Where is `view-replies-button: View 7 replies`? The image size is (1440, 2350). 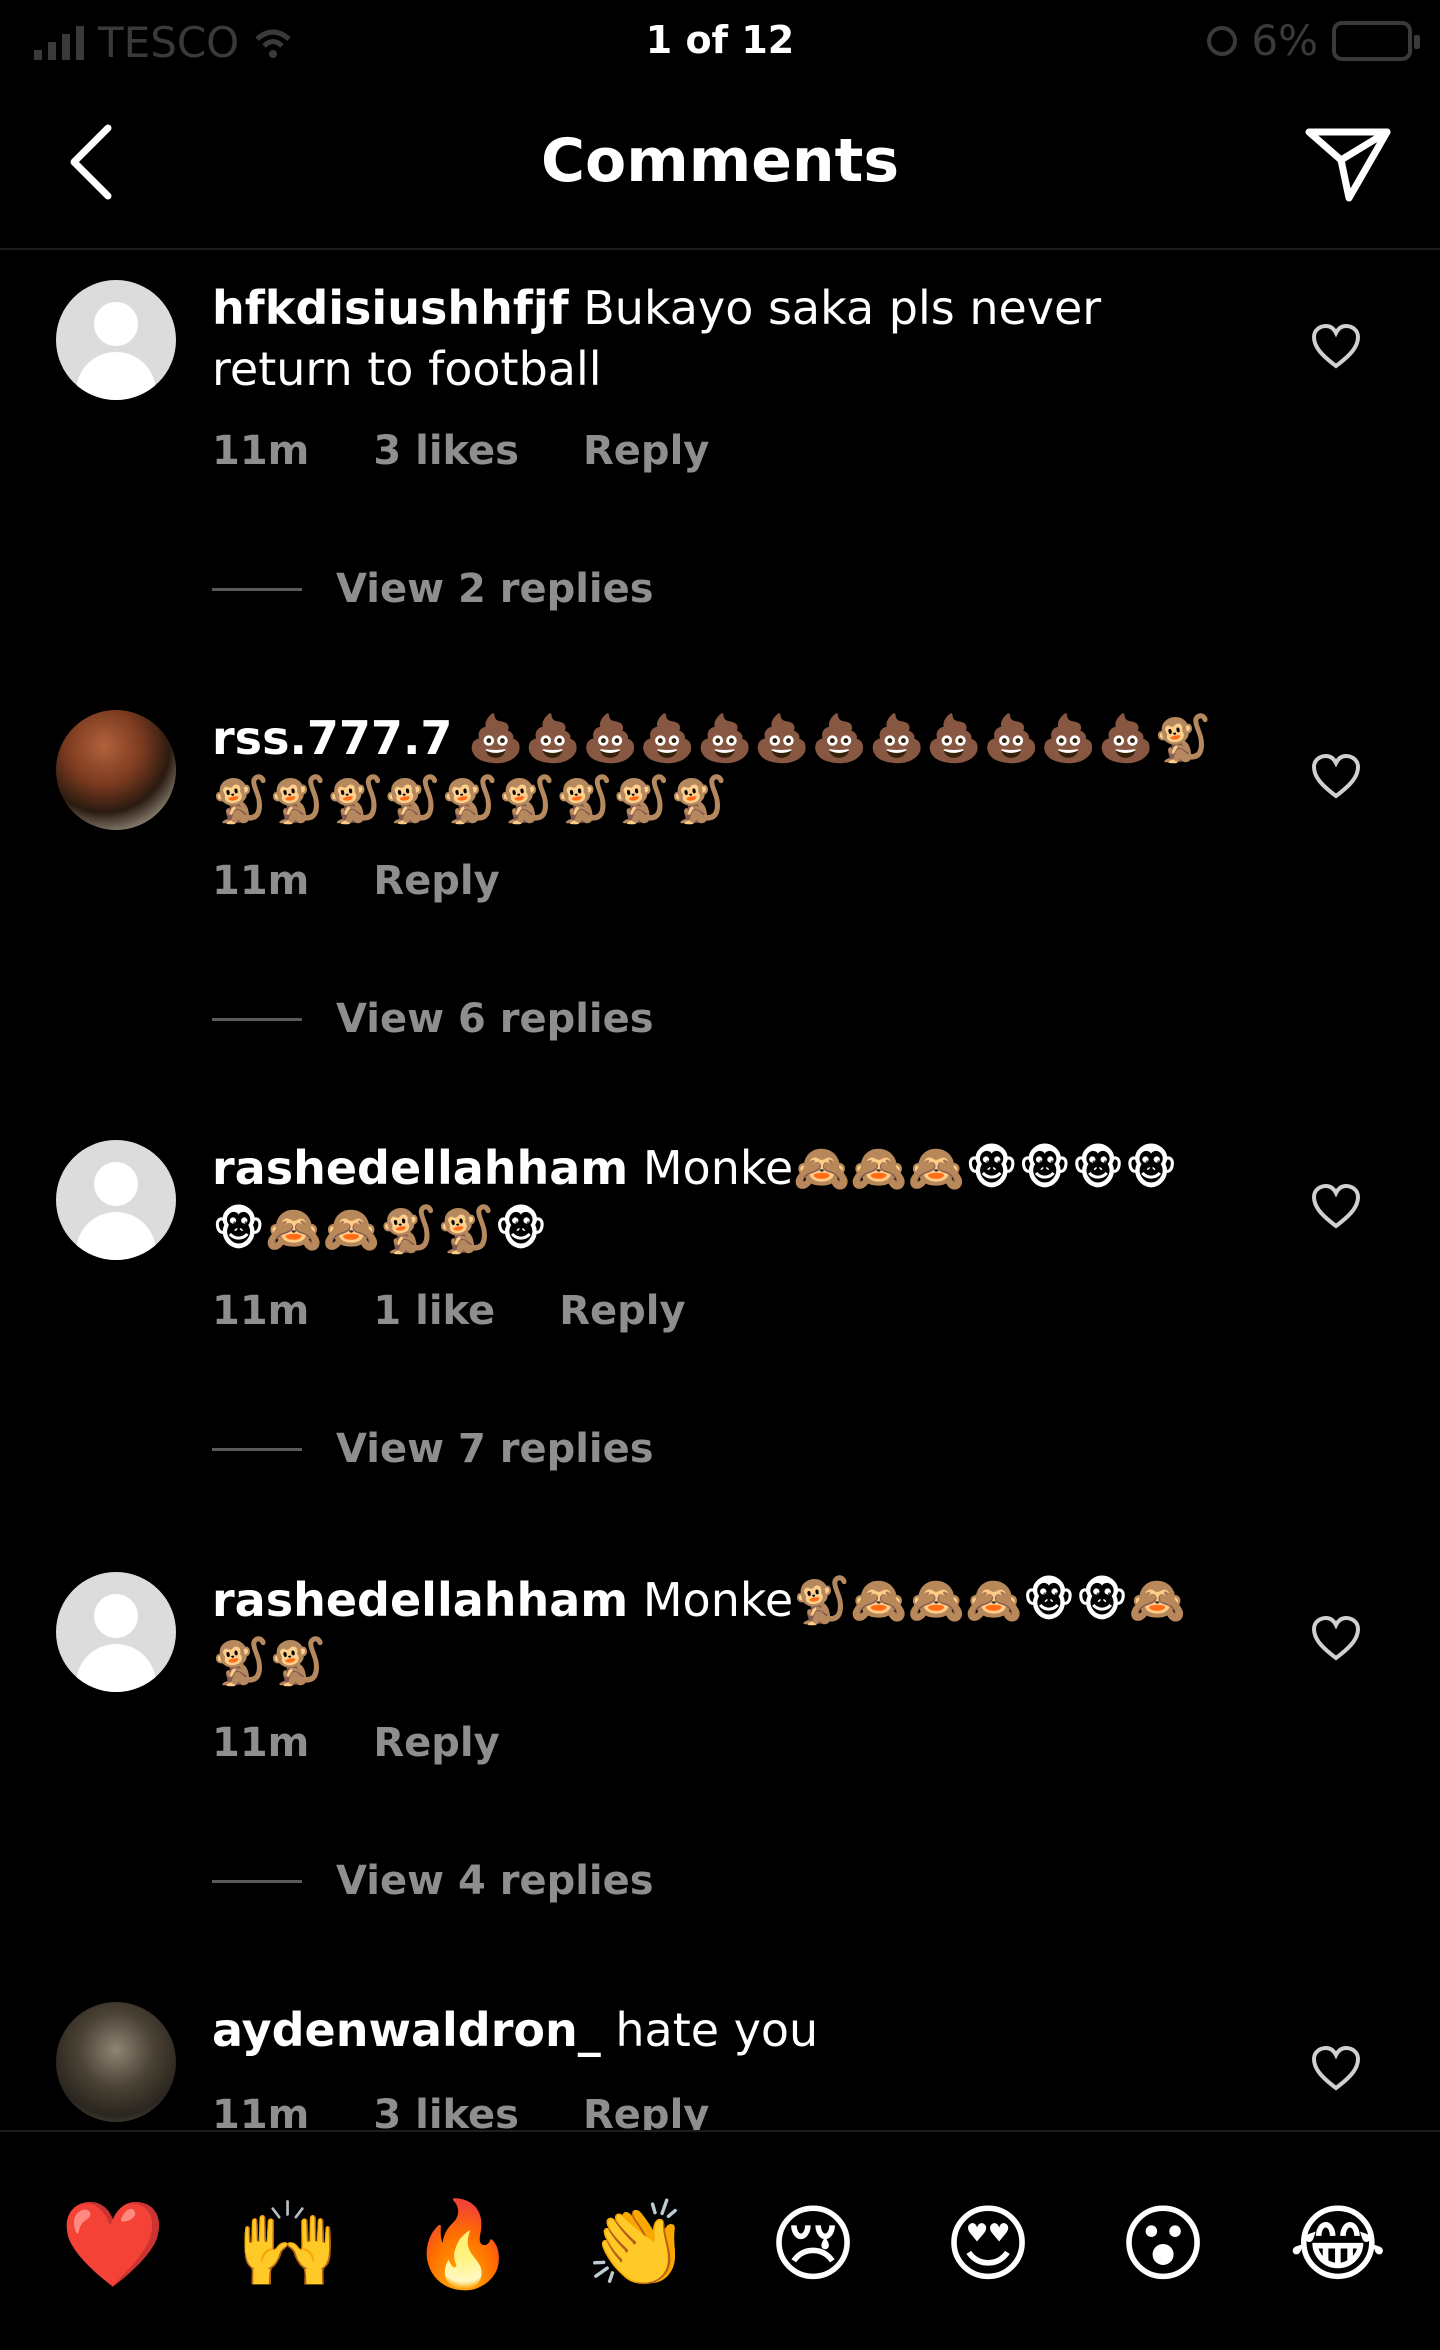 view-replies-button: View 7 replies is located at coordinates (433, 1449).